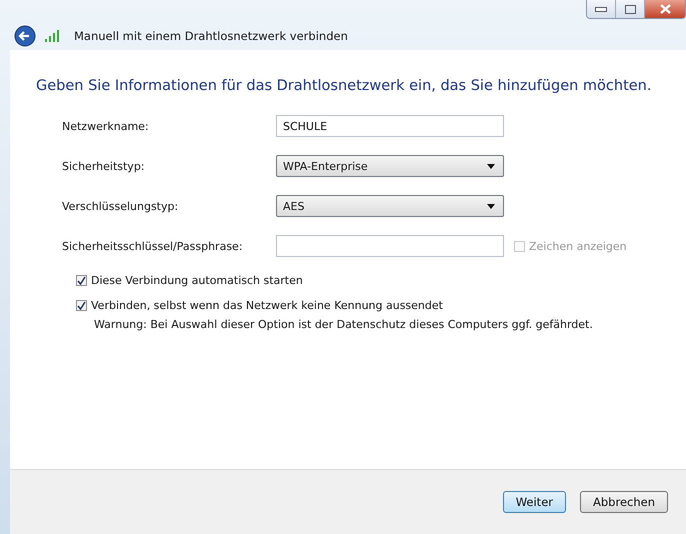 The height and width of the screenshot is (534, 686). What do you see at coordinates (197, 280) in the screenshot?
I see `checkbox-label: Diese Verbindung automatisch starten` at bounding box center [197, 280].